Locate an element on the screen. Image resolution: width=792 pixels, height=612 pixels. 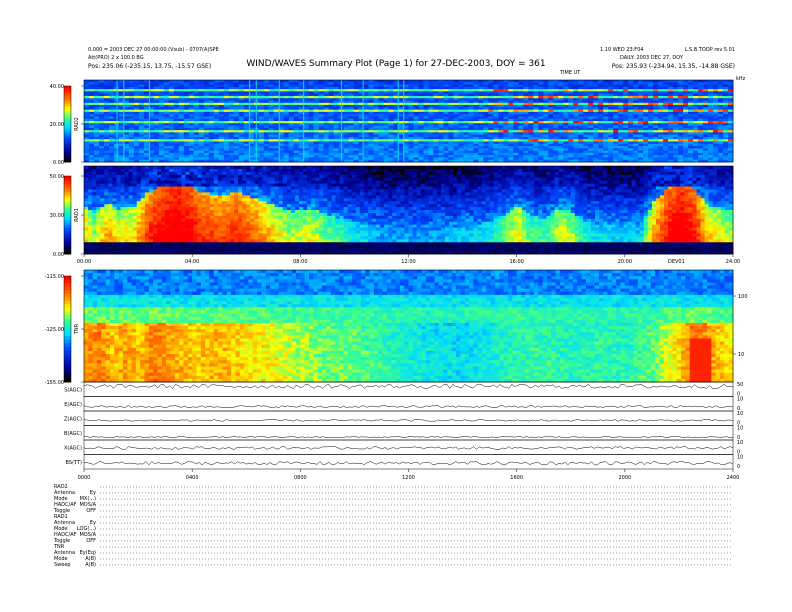
rad2-streak is located at coordinates (124, 121).